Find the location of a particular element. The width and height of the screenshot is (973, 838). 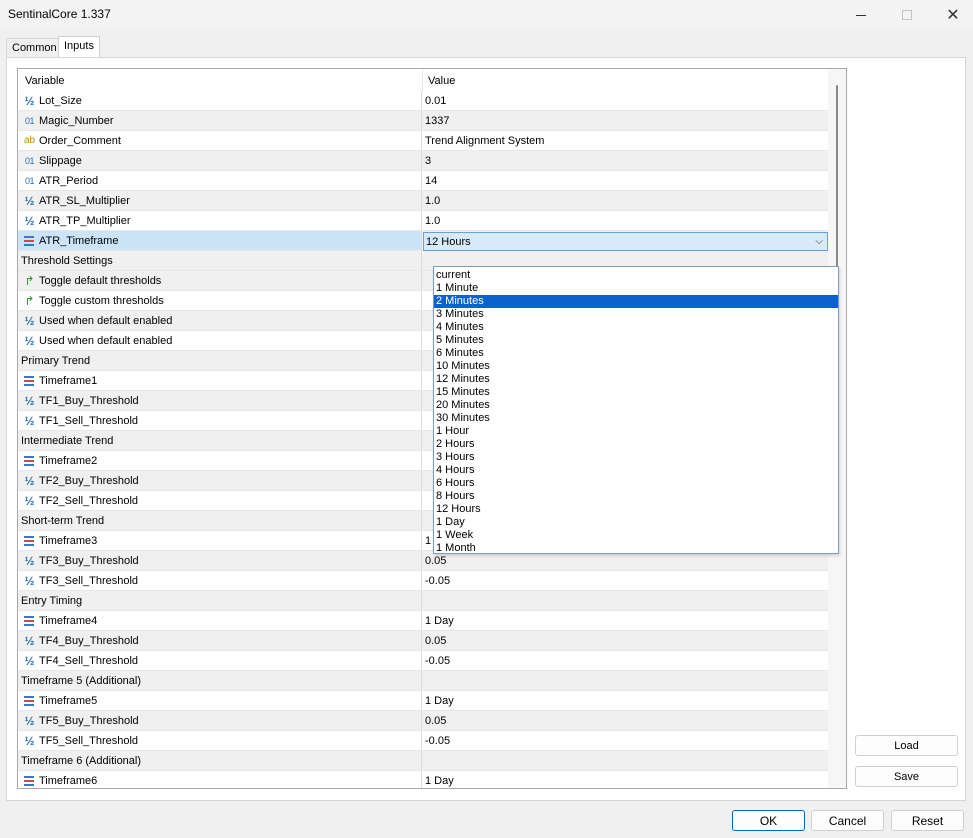

variable-cell: ½ TF3_Sell_Threshold is located at coordinates (220, 580).